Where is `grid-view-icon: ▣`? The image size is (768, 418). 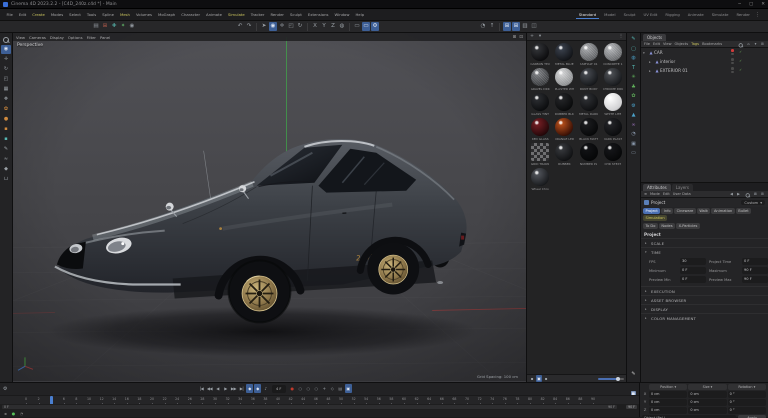 grid-view-icon: ▣ is located at coordinates (539, 378).